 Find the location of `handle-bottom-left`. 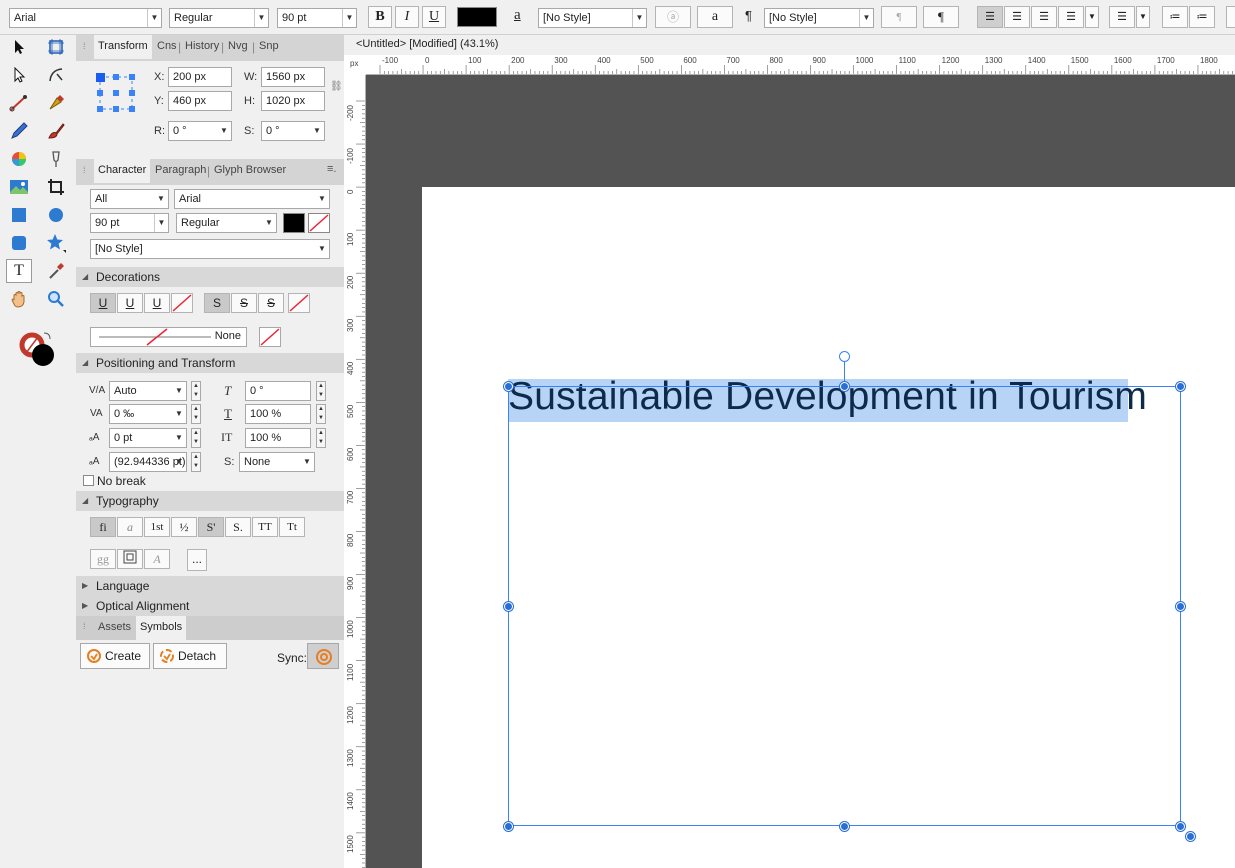

handle-bottom-left is located at coordinates (508, 826).